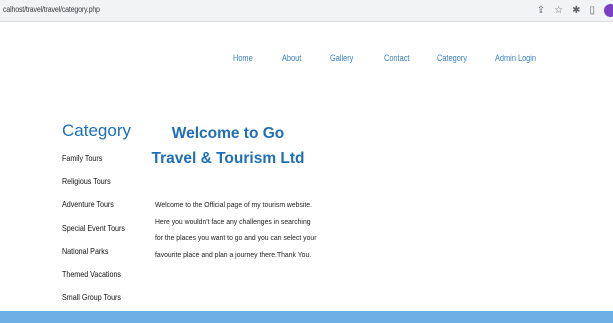  What do you see at coordinates (592, 10) in the screenshot?
I see `sidebar-icon: ▯` at bounding box center [592, 10].